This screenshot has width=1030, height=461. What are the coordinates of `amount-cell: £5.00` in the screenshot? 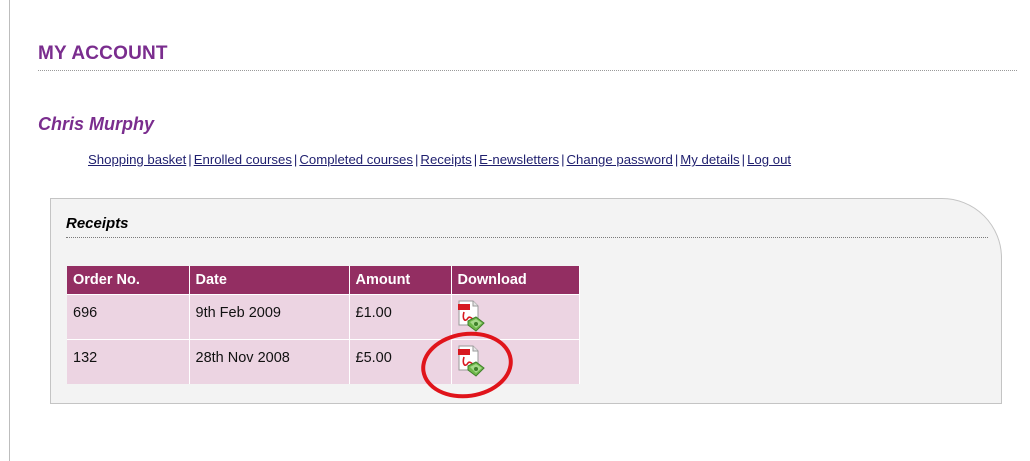 It's located at (400, 361).